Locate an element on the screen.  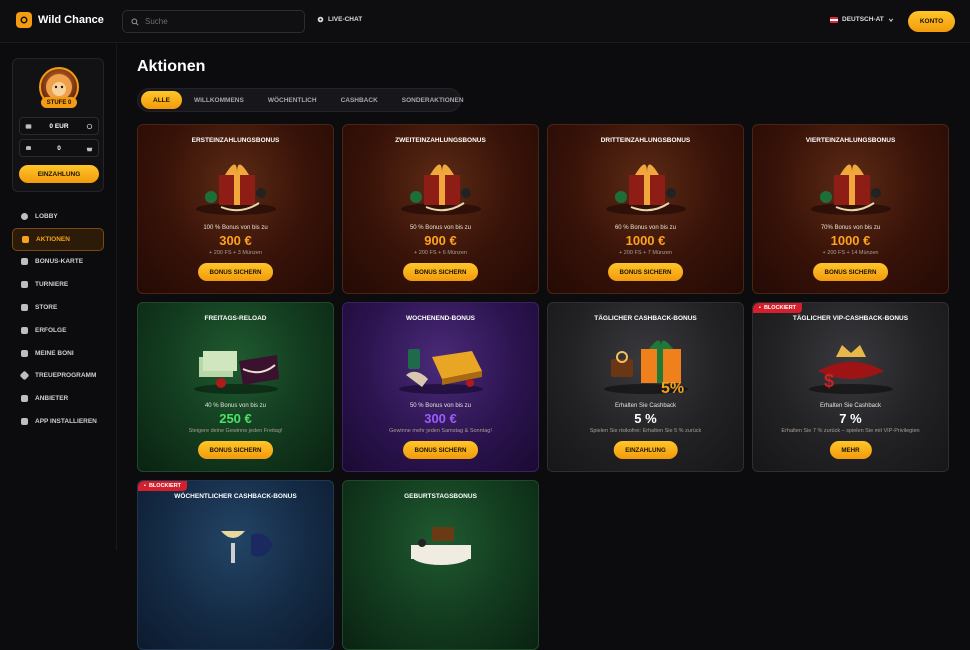
promo-subtitle: 50 % Bonus von bis zu is located at coordinates (440, 228).